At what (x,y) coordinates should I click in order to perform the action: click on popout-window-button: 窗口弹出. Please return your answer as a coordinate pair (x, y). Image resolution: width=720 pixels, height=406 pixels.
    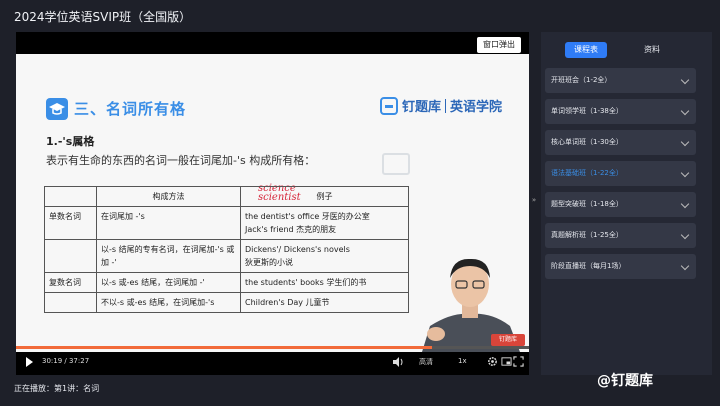
    Looking at the image, I should click on (499, 45).